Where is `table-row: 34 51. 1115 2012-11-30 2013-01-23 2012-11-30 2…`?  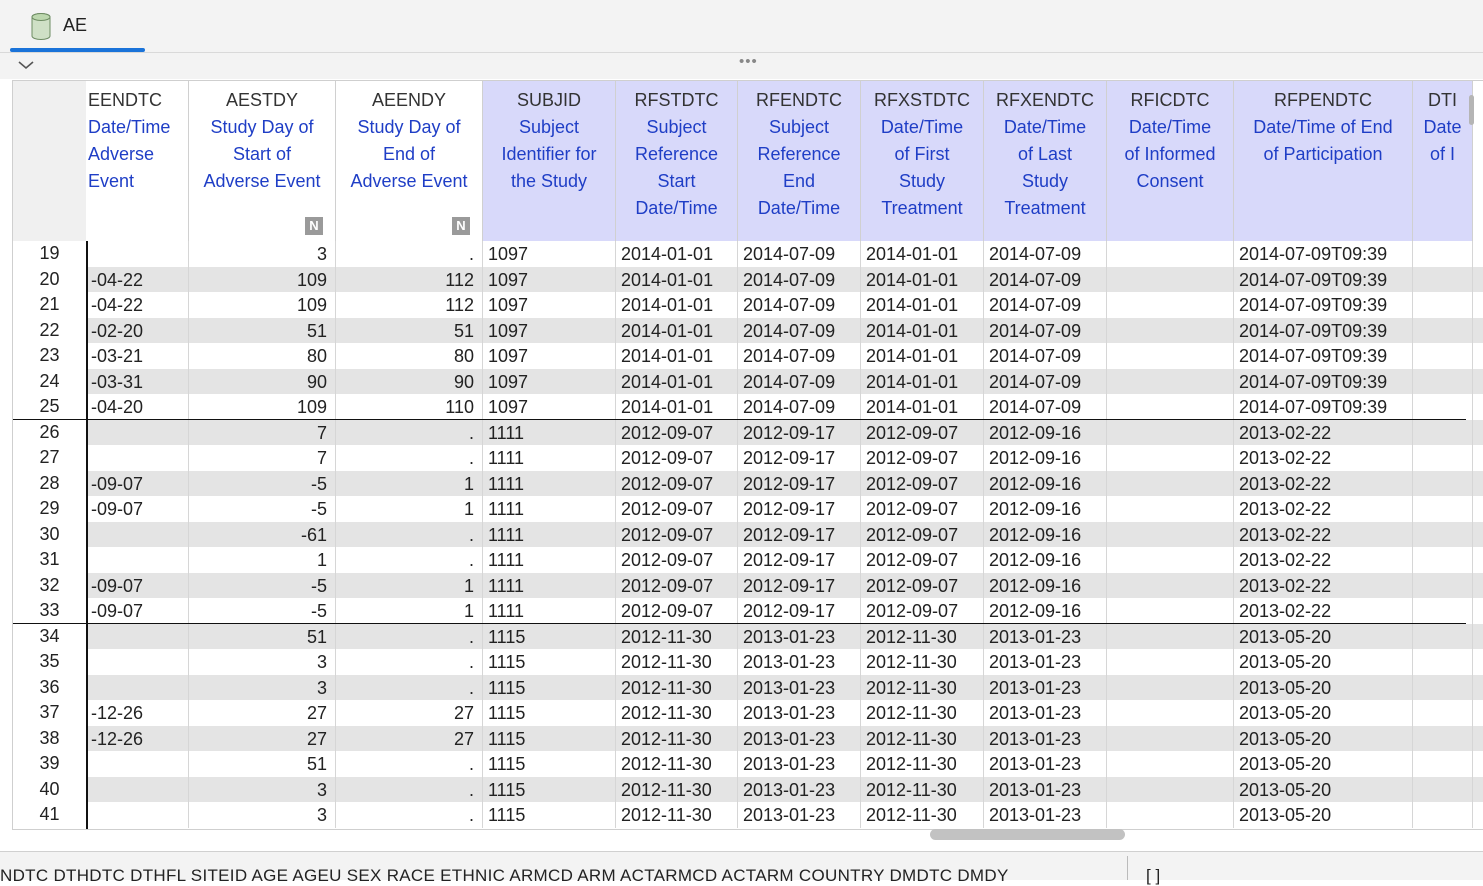
table-row: 34 51. 1115 2012-11-30 2013-01-23 2012-11-30 2… is located at coordinates (748, 636).